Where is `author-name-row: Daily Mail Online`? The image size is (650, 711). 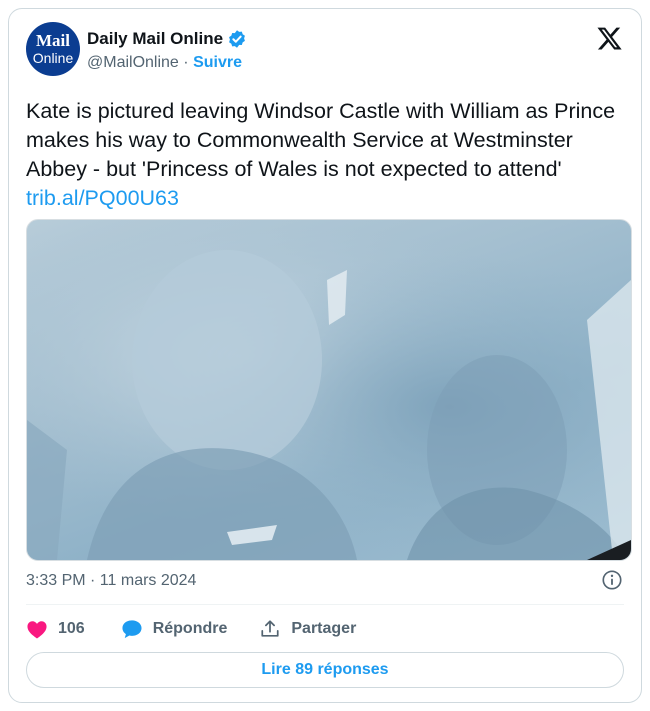
author-name-row: Daily Mail Online is located at coordinates (167, 39).